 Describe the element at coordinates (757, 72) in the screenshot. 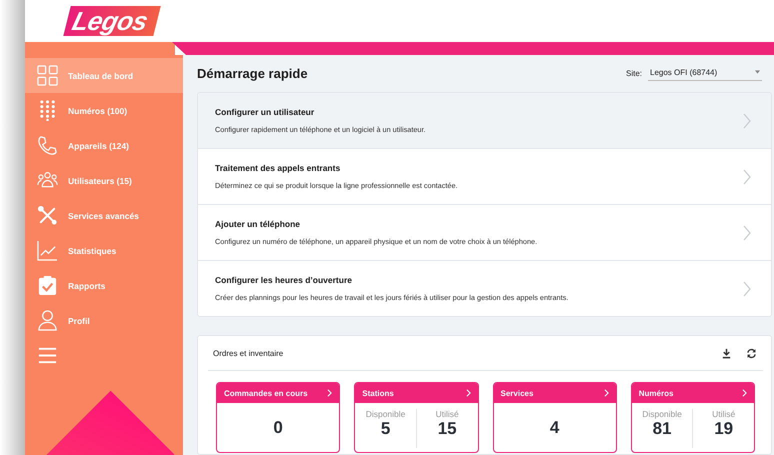

I see `caret-icon` at that location.